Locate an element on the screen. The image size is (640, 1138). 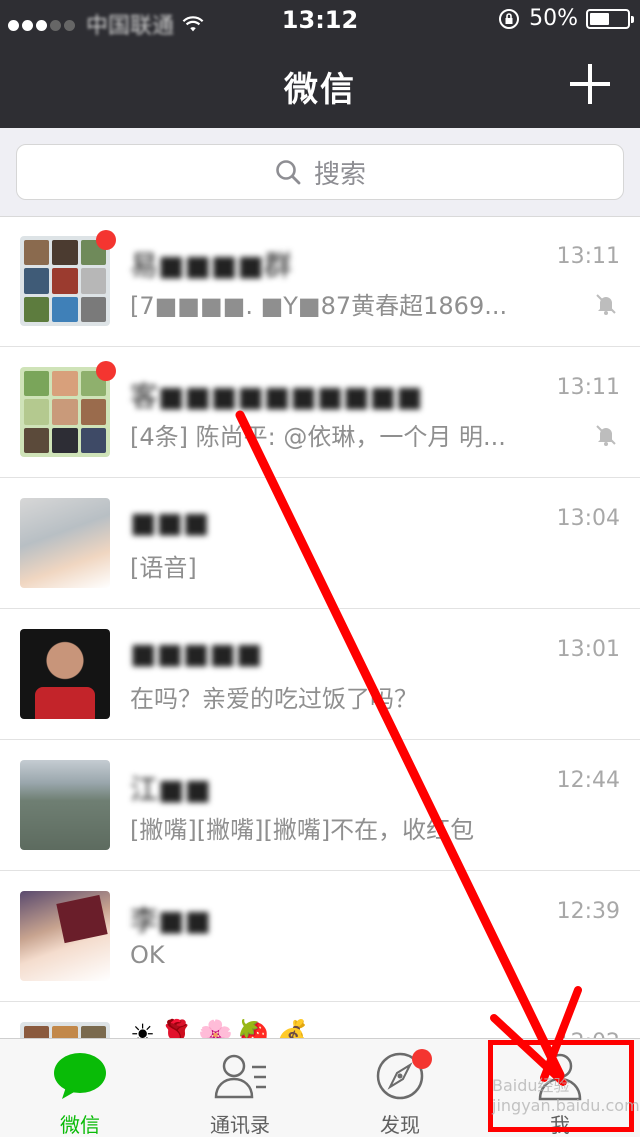
tab-label: 发现 is located at coordinates (400, 1125).